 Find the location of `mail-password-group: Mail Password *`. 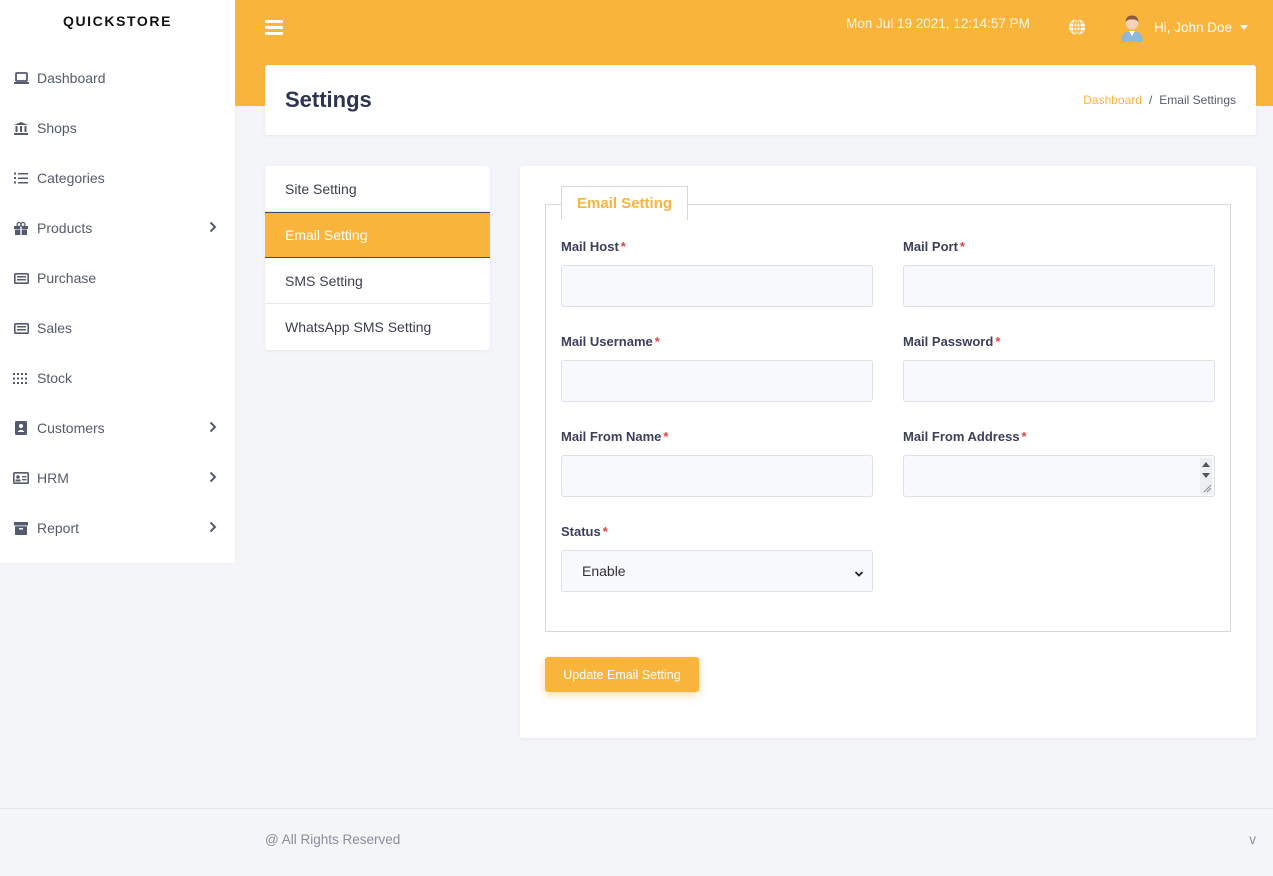

mail-password-group: Mail Password * is located at coordinates (1059, 368).